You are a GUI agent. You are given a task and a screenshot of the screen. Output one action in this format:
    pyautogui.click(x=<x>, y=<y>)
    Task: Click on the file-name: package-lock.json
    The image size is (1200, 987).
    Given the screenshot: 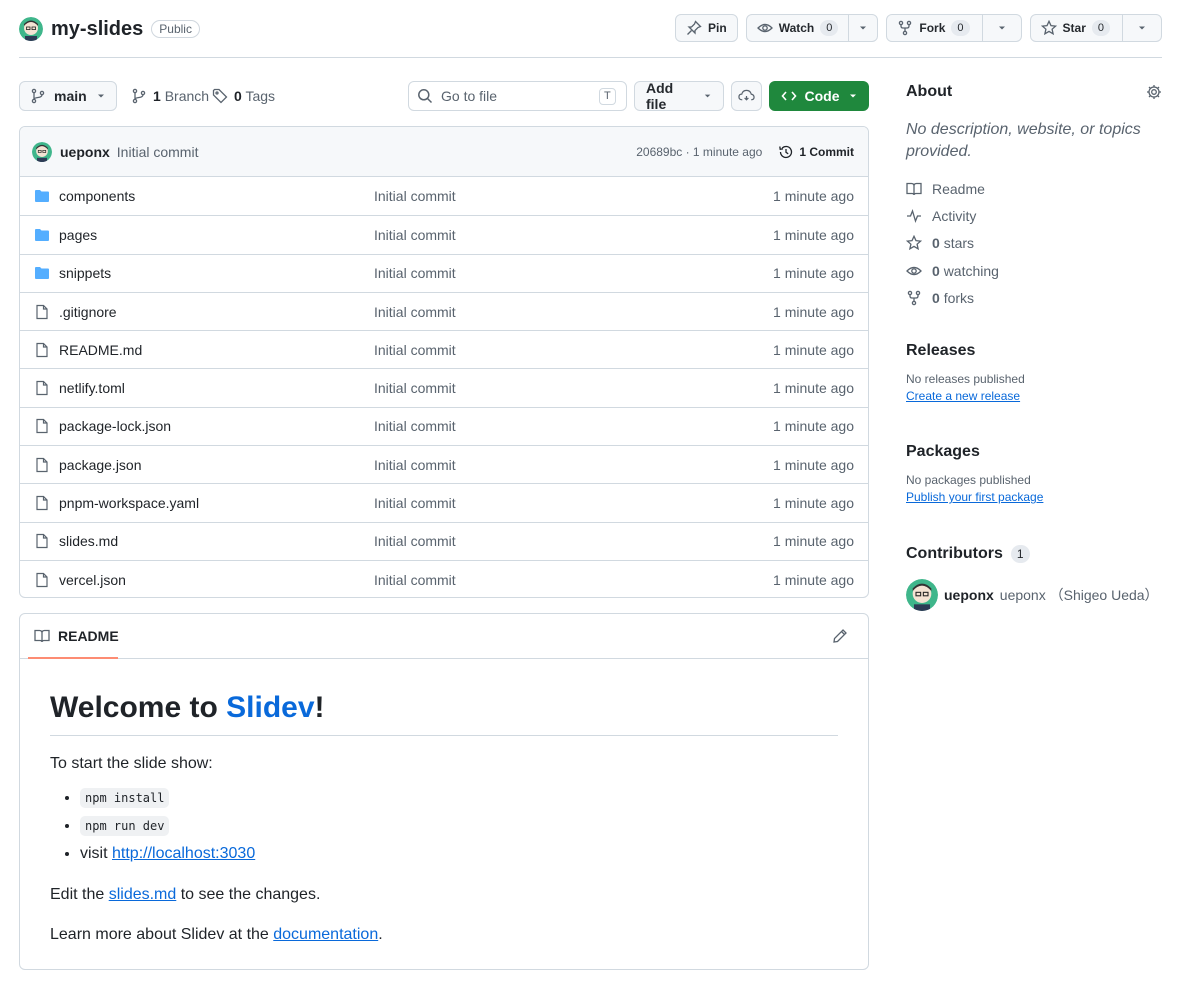 What is the action you would take?
    pyautogui.click(x=216, y=426)
    